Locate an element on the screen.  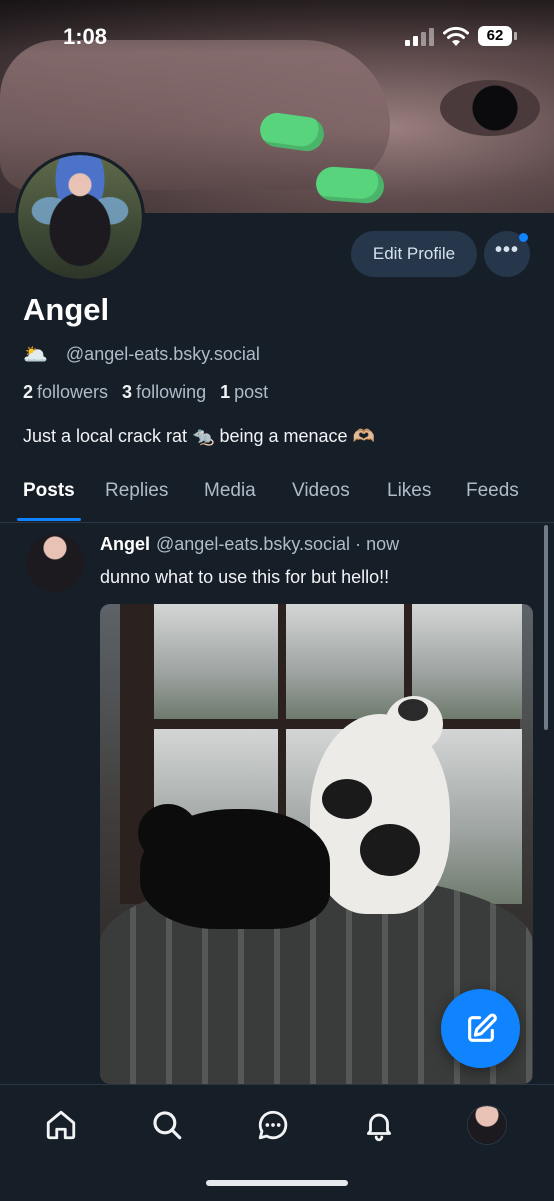
cellular-signal-icon is located at coordinates (419, 37).